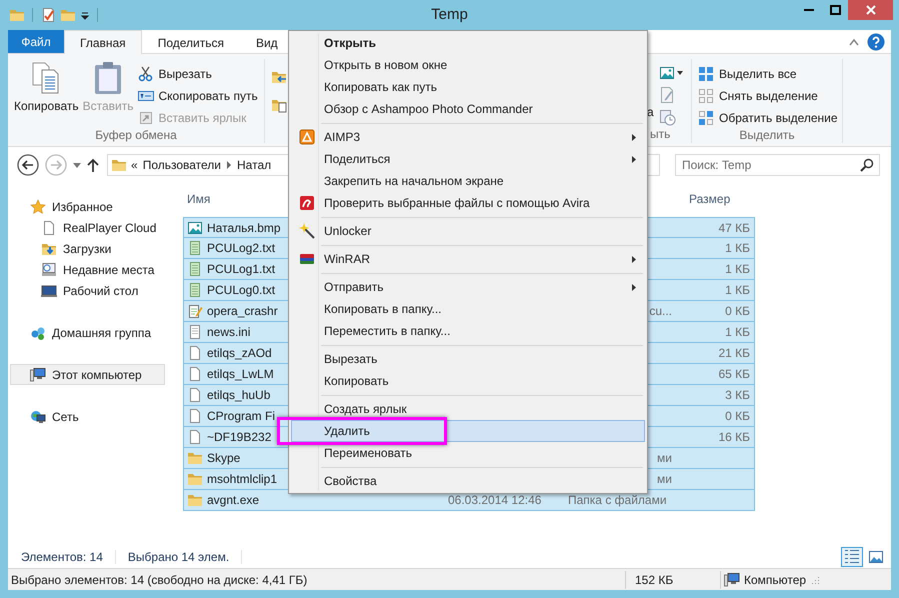  Describe the element at coordinates (468, 453) in the screenshot. I see `menu-item: Переименовать` at that location.